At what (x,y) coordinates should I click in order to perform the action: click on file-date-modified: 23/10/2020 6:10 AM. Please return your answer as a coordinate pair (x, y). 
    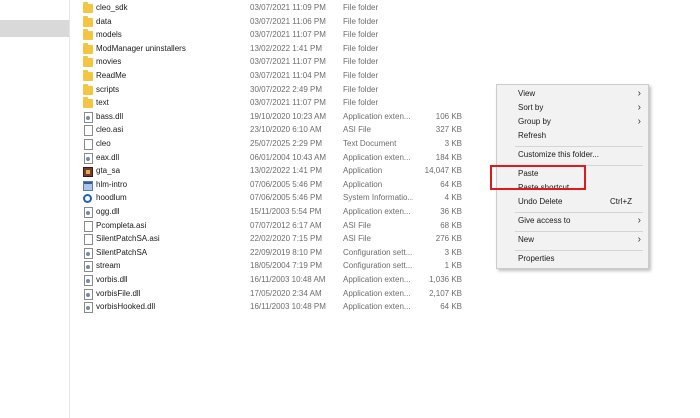
    Looking at the image, I should click on (286, 130).